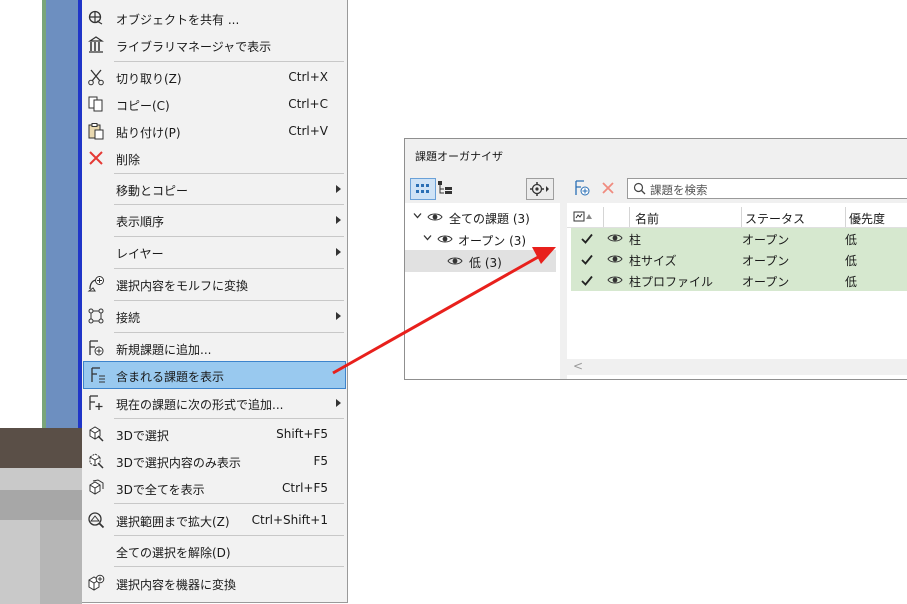  What do you see at coordinates (214, 77) in the screenshot?
I see `menu-item-cut: 切り取り(Z) Ctrl+X` at bounding box center [214, 77].